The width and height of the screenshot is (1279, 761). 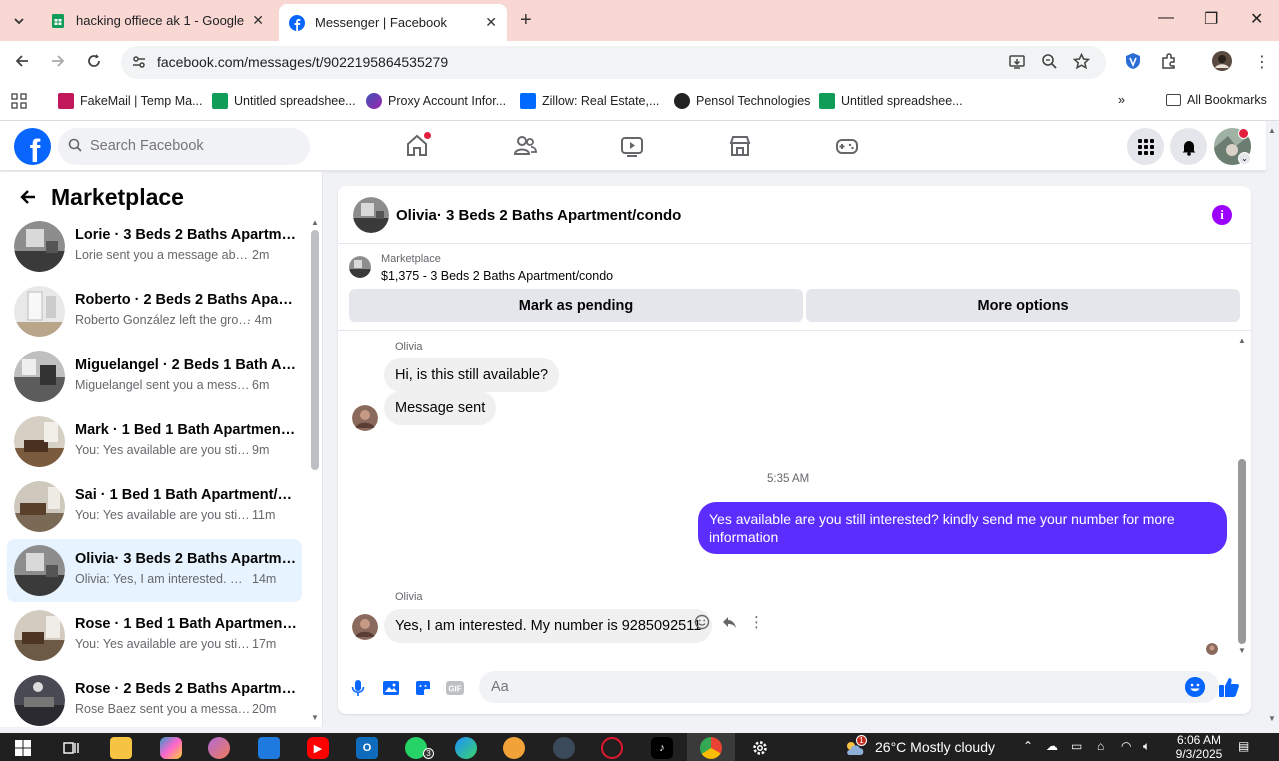 I want to click on new-tab-icon: +, so click(x=526, y=20).